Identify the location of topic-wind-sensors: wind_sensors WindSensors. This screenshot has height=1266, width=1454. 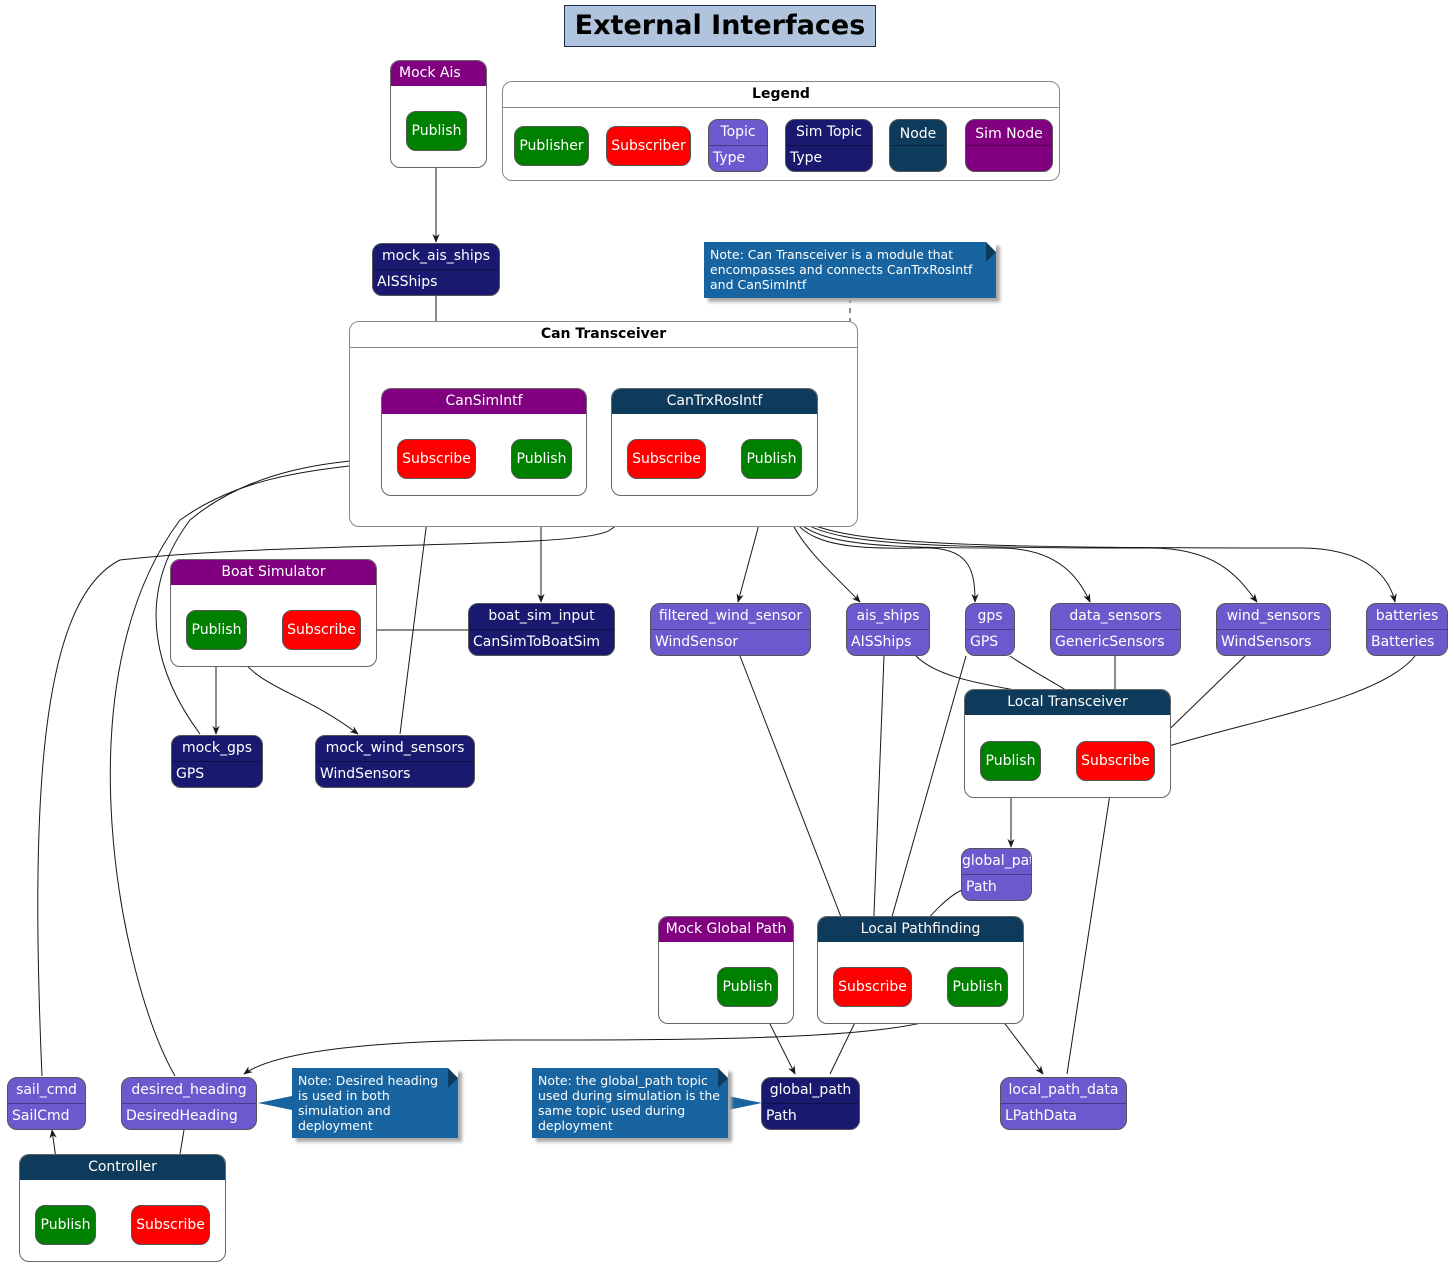
(1273, 629).